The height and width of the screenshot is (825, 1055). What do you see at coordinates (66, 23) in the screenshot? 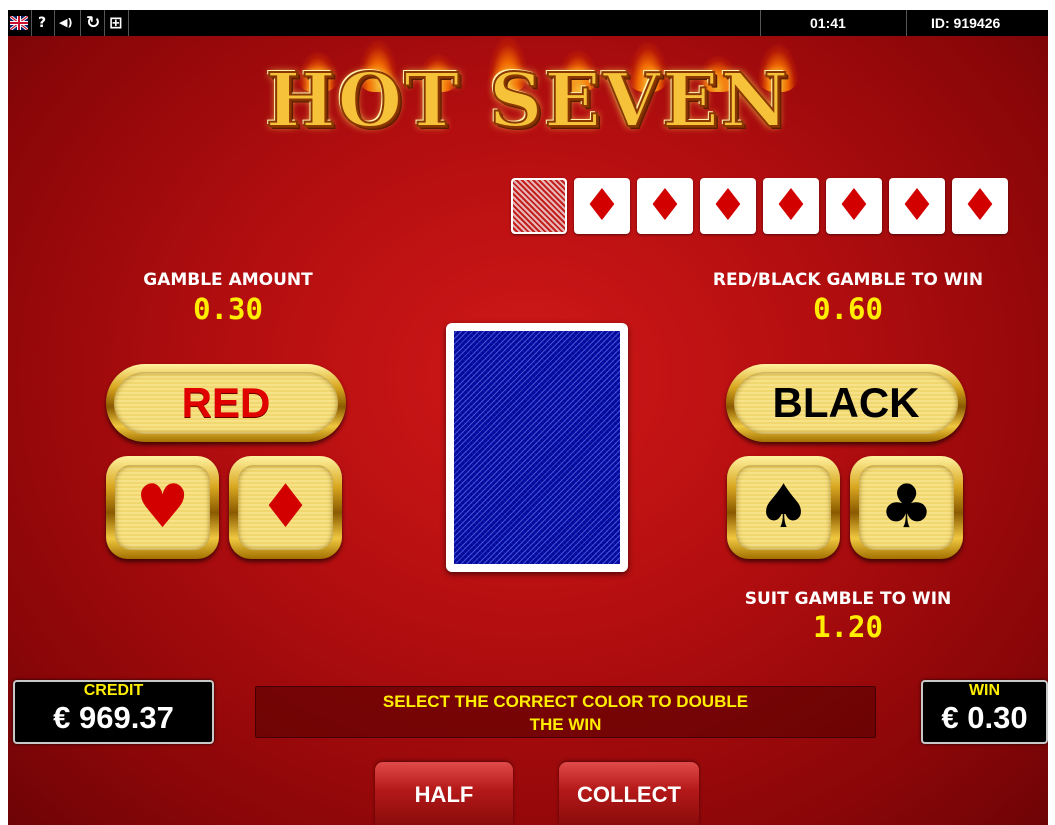
I see `sound-icon: ◀)` at bounding box center [66, 23].